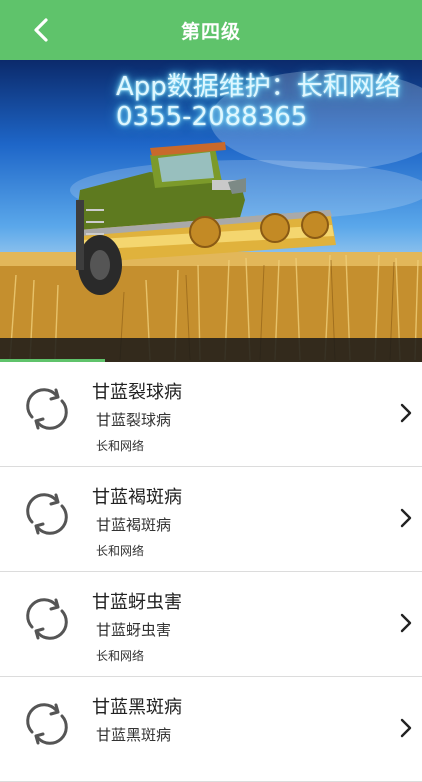  Describe the element at coordinates (137, 392) in the screenshot. I see `item-title: 甘蓝裂球病` at that location.